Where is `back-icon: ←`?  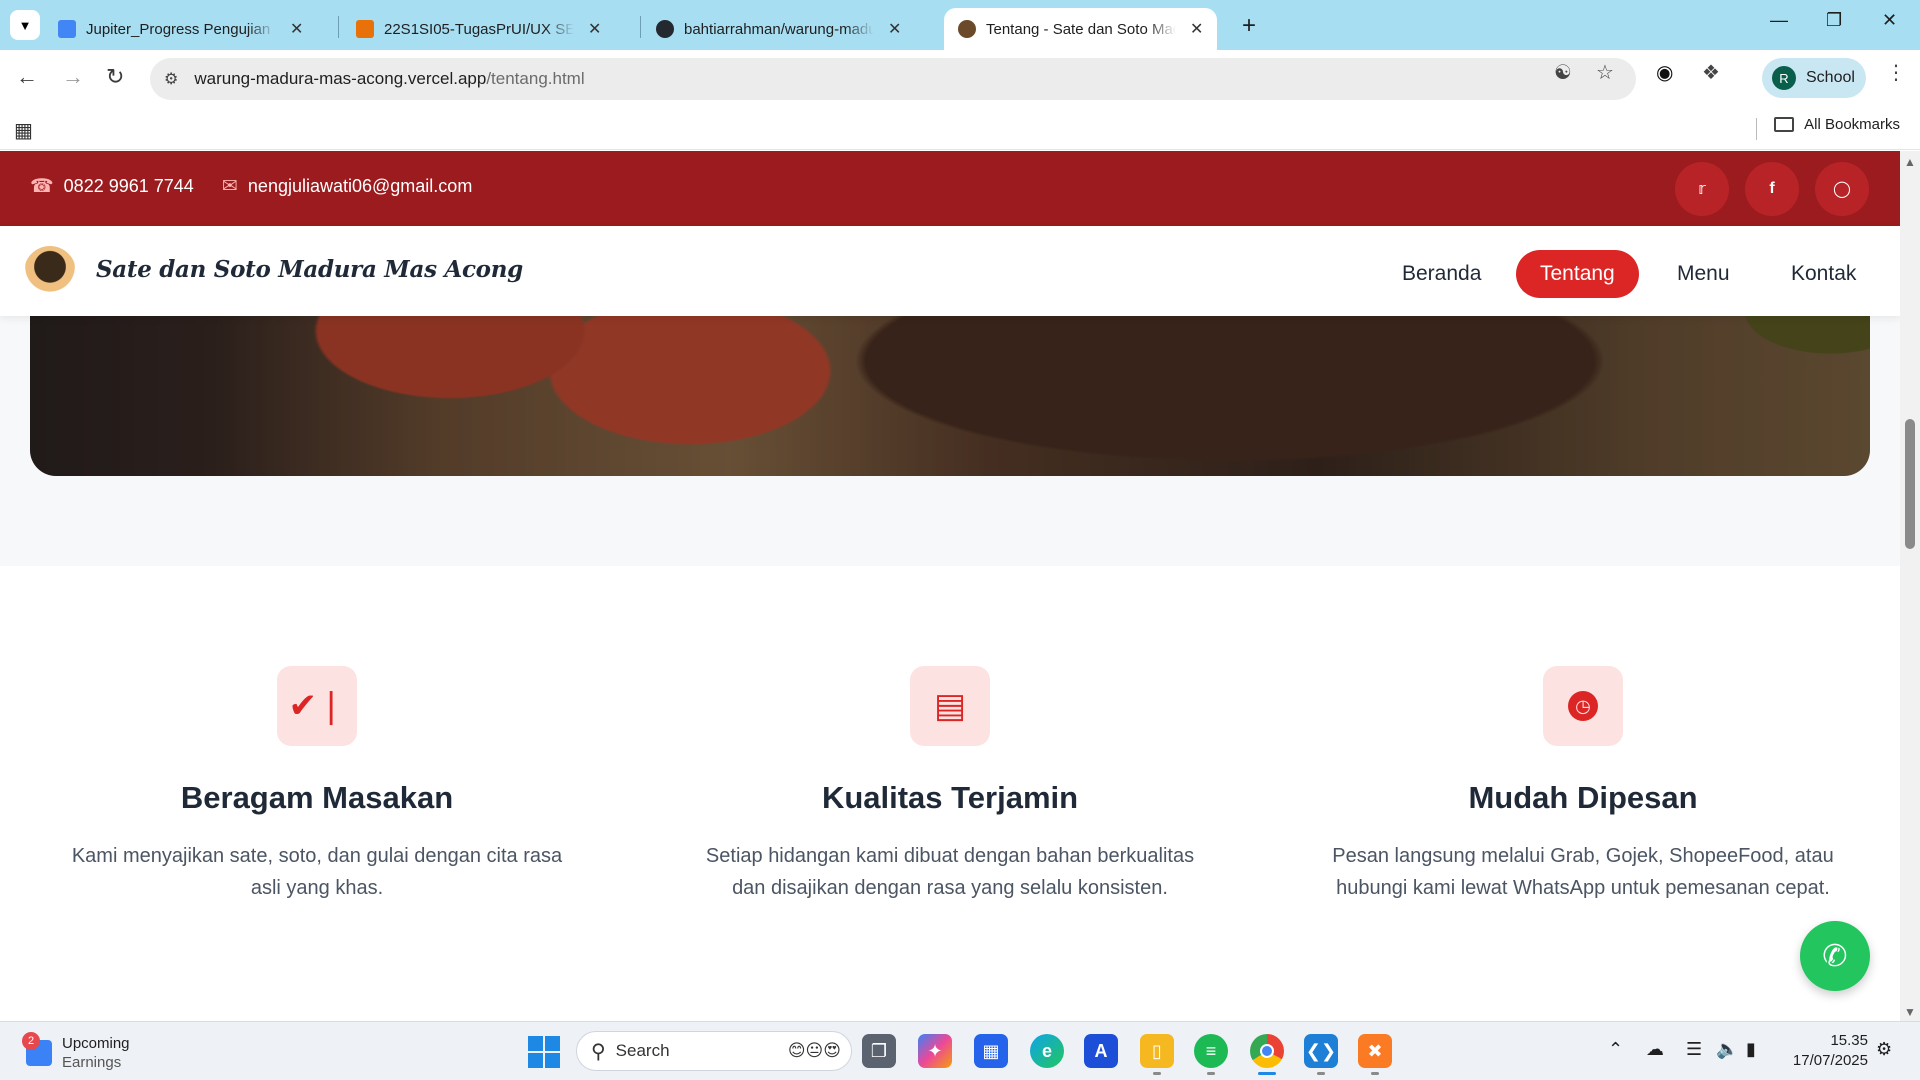
back-icon: ← is located at coordinates (27, 77).